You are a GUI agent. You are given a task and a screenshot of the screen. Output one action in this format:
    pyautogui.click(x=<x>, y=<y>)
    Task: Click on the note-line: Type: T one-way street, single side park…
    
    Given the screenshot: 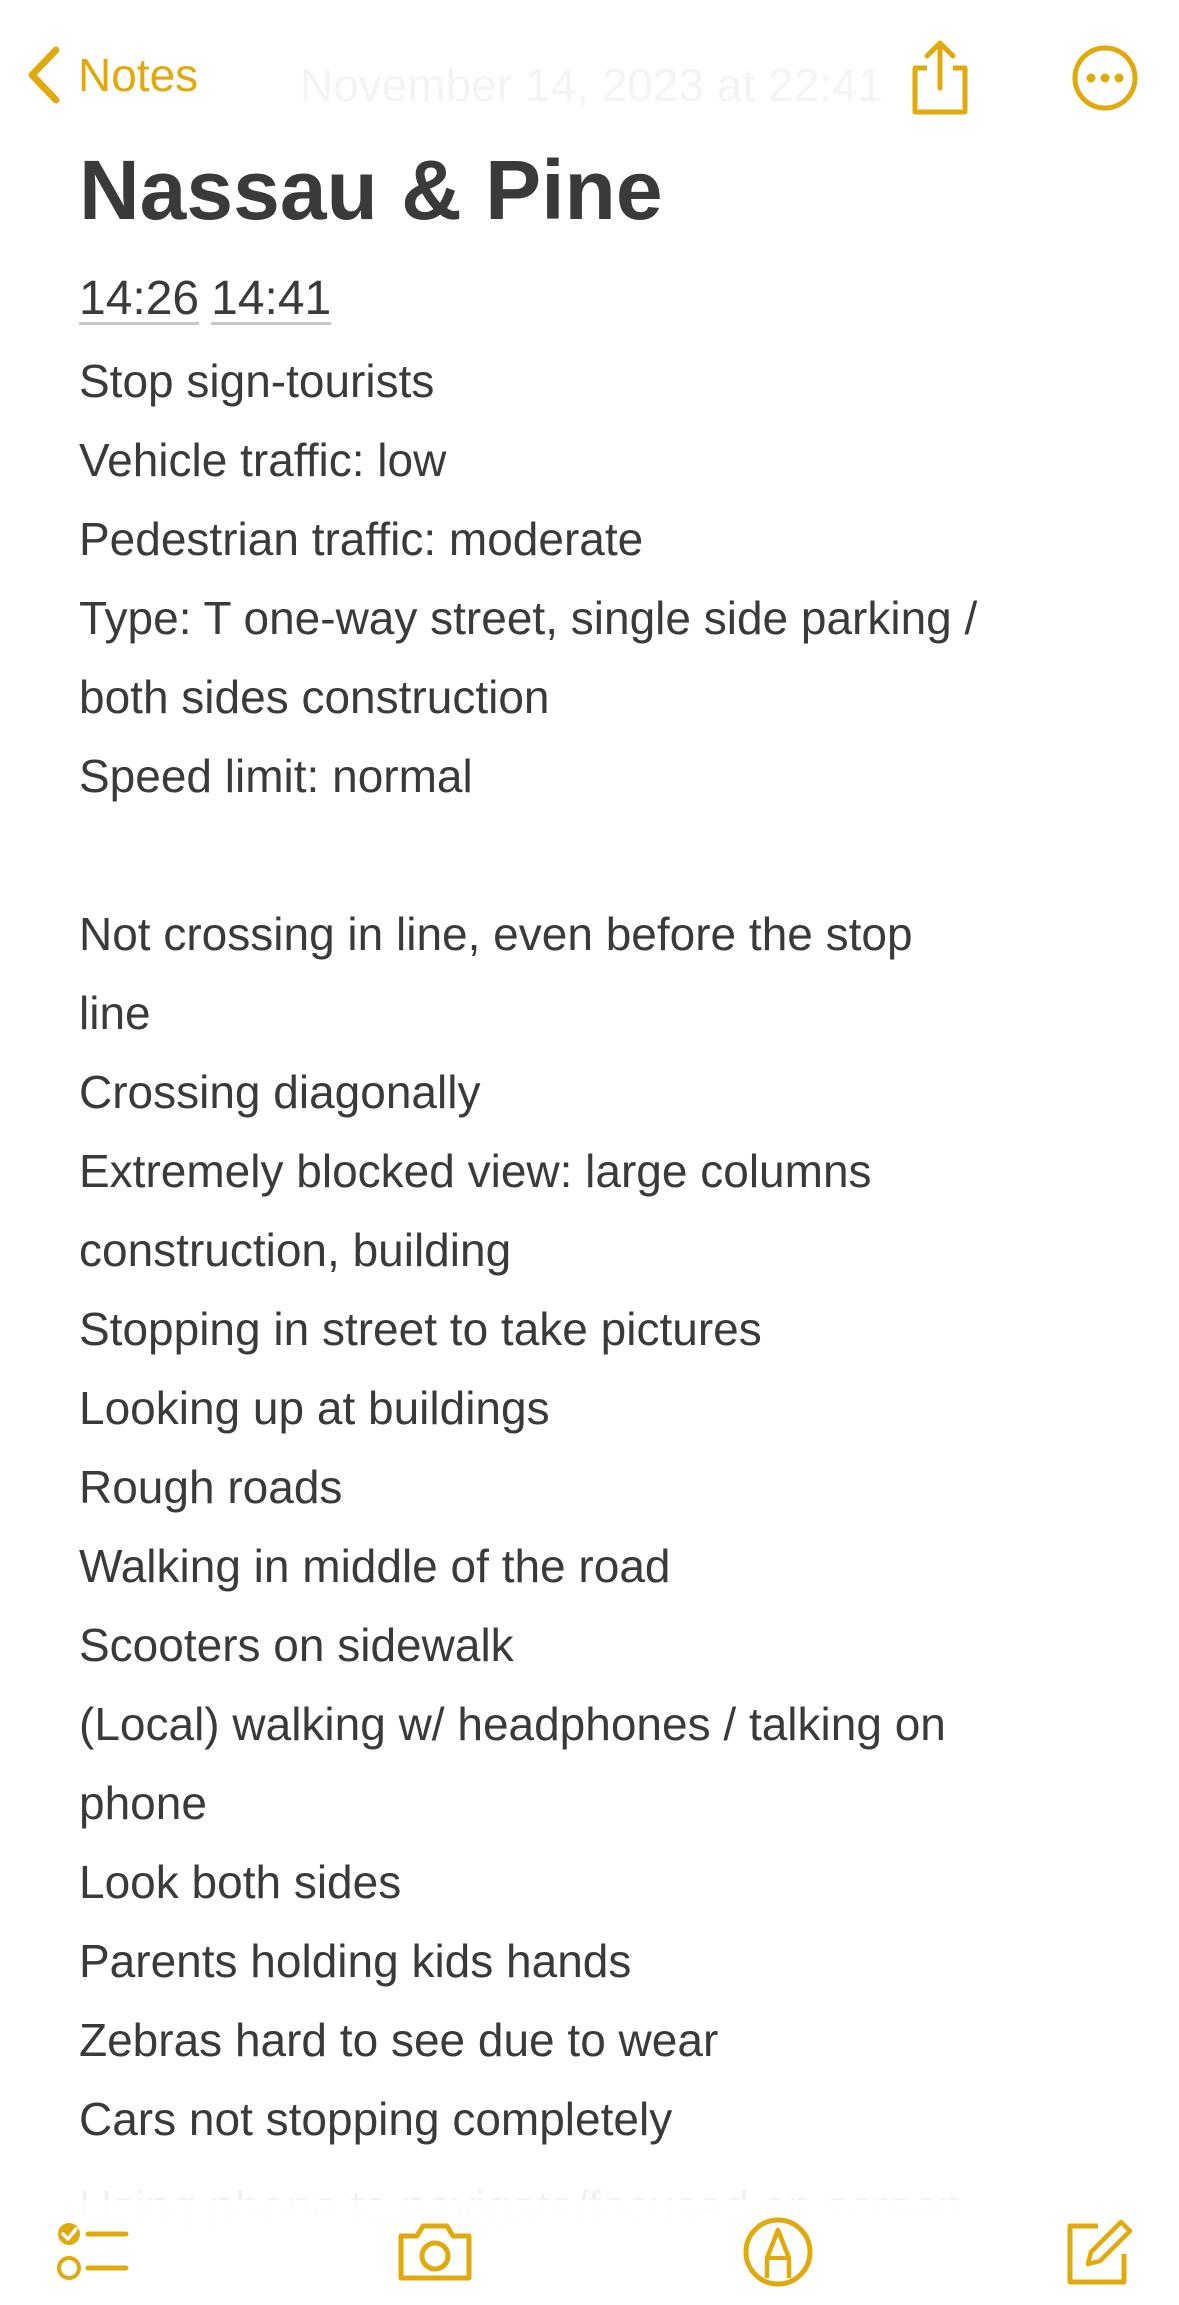 What is the action you would take?
    pyautogui.click(x=528, y=618)
    